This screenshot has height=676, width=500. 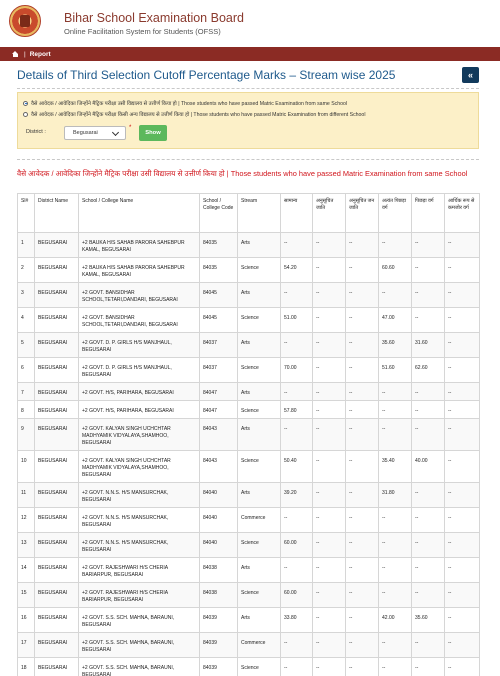 I want to click on show-button: Show, so click(x=153, y=133).